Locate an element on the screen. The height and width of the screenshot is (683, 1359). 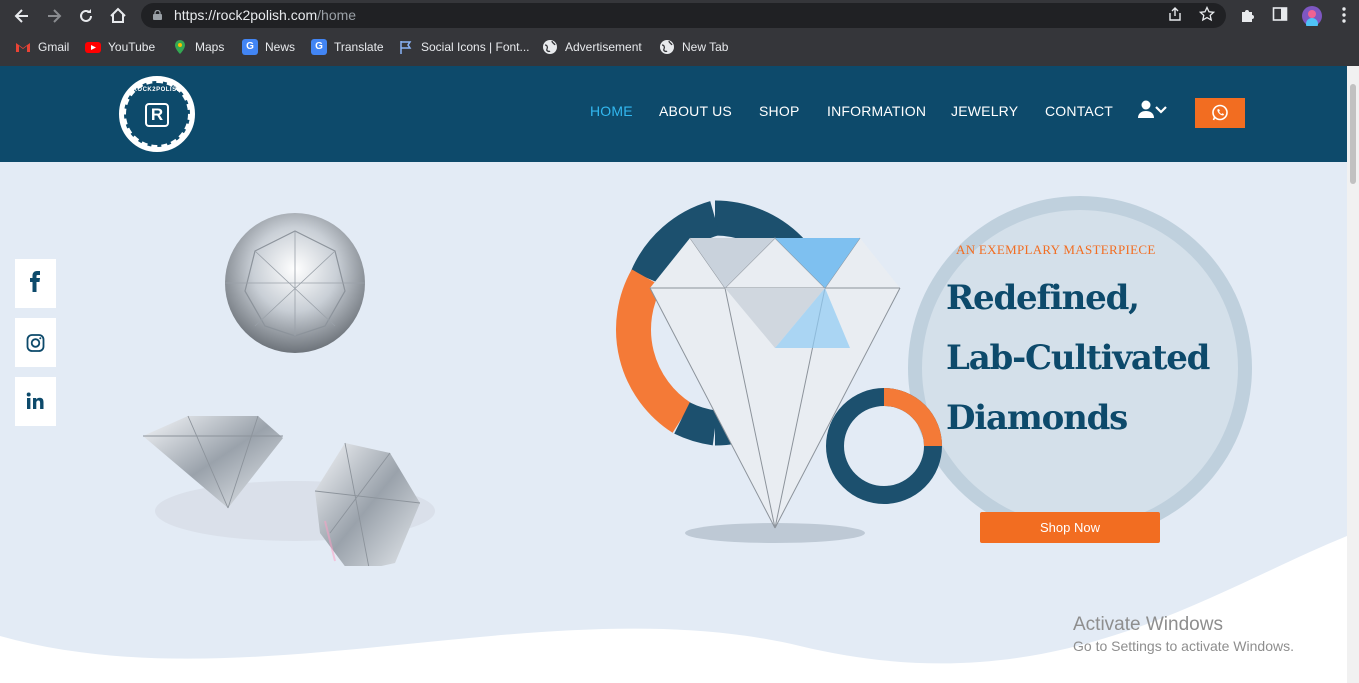
hero-headline: Redefined, Lab-Cultivated Diamonds is located at coordinates (1078, 358).